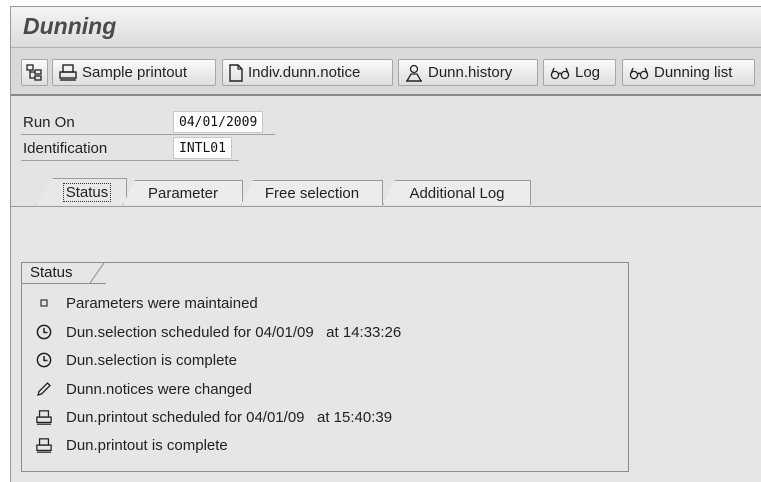 The height and width of the screenshot is (482, 761). What do you see at coordinates (151, 360) in the screenshot?
I see `status-item-text: Dun.selection is complete` at bounding box center [151, 360].